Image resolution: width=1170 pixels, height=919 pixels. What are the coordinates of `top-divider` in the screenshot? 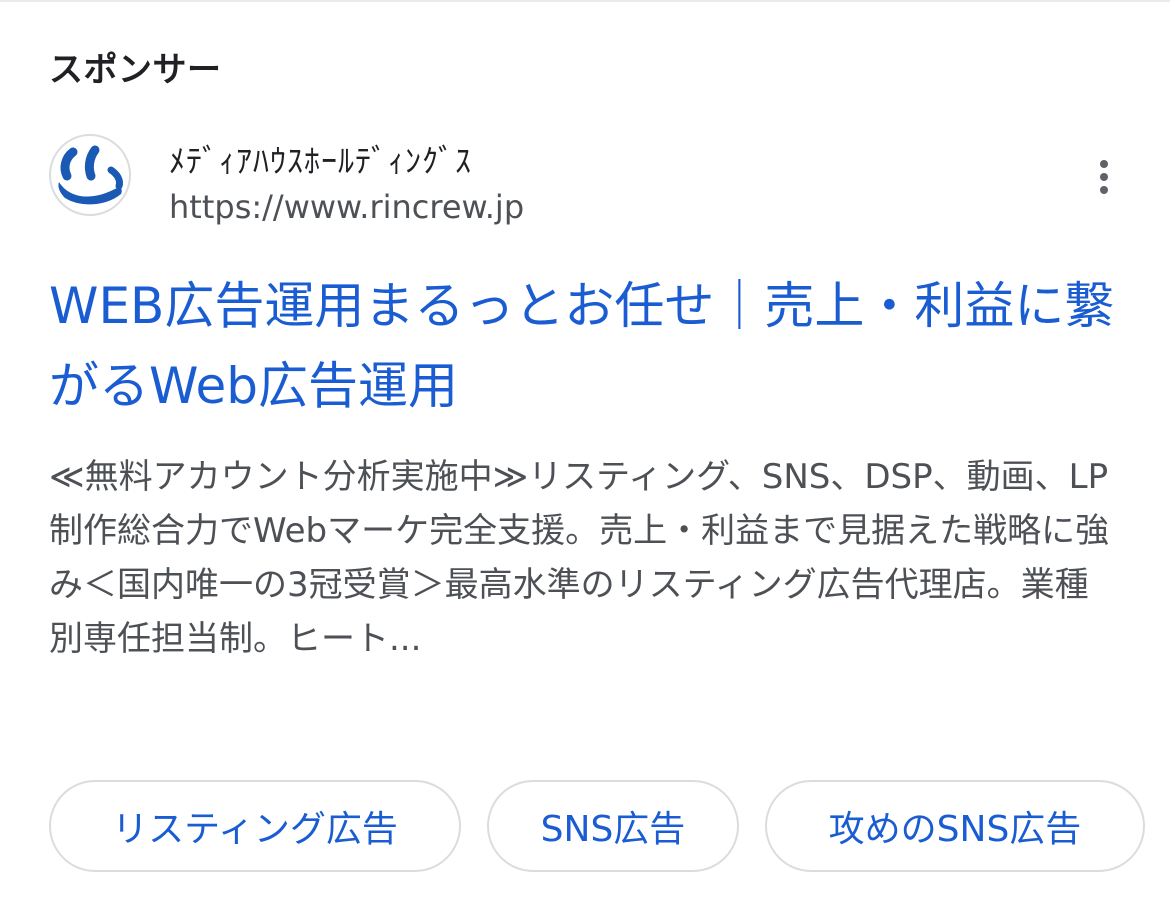 It's located at (585, 1).